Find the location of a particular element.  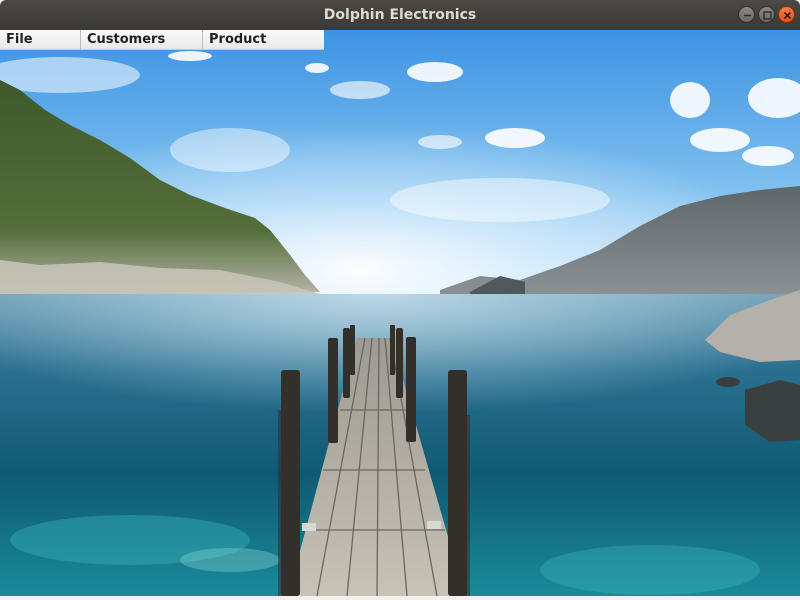

maximize-icon is located at coordinates (767, 15).